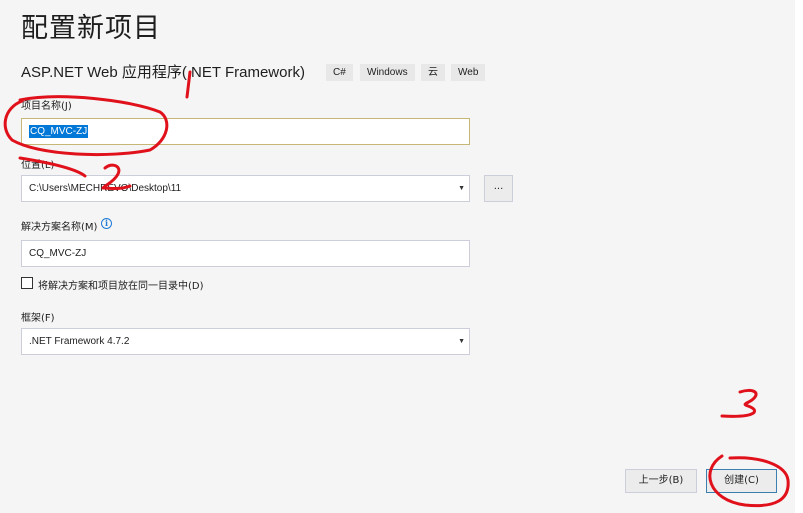  I want to click on framework-label: 框架(F), so click(38, 318).